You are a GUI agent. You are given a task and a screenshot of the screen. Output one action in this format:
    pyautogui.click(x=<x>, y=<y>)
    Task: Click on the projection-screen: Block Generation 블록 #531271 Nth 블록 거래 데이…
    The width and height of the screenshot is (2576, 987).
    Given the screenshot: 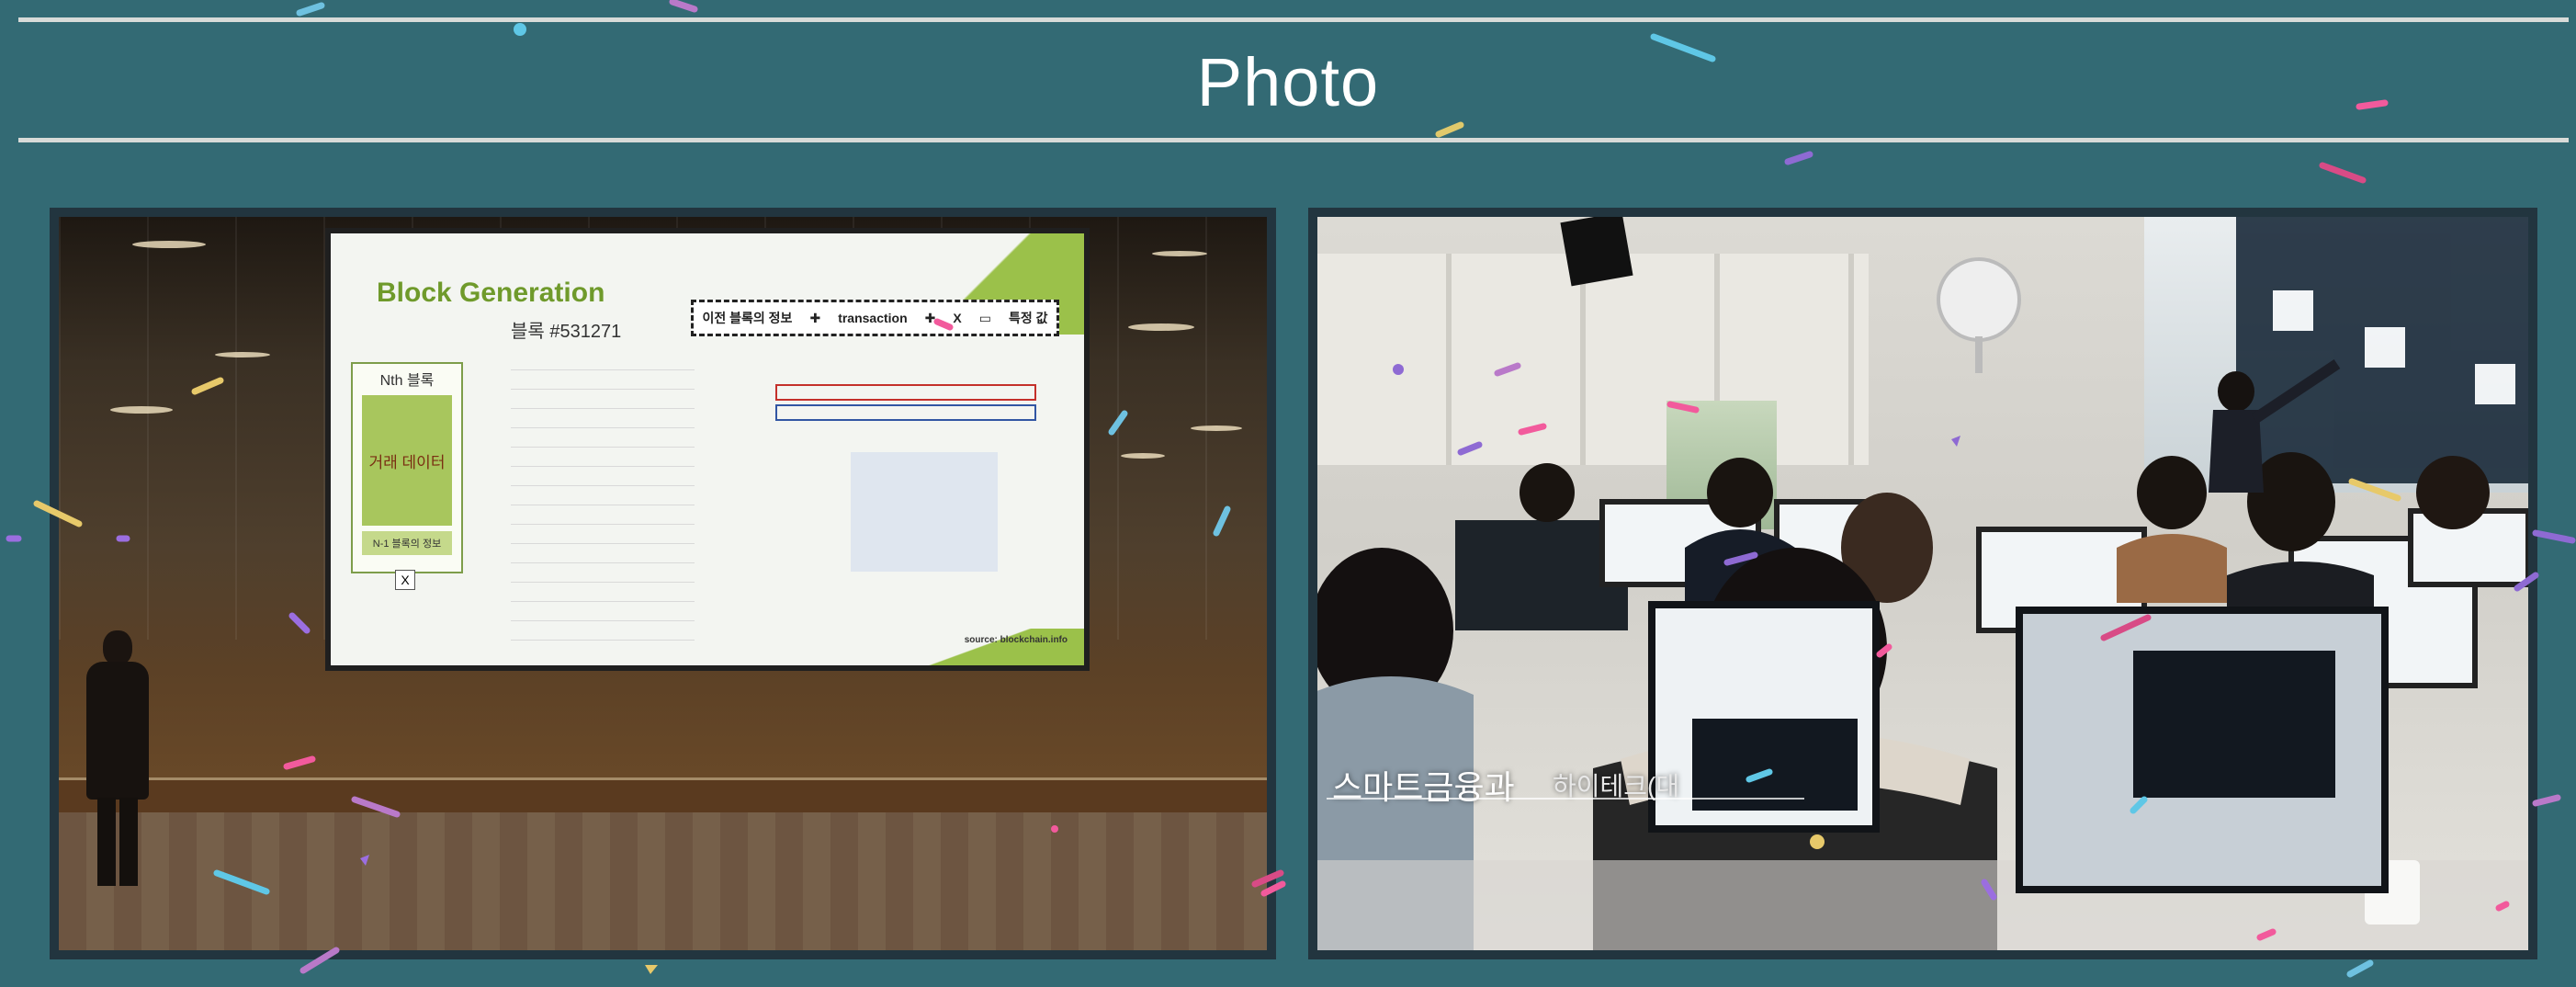 What is the action you would take?
    pyautogui.click(x=707, y=449)
    